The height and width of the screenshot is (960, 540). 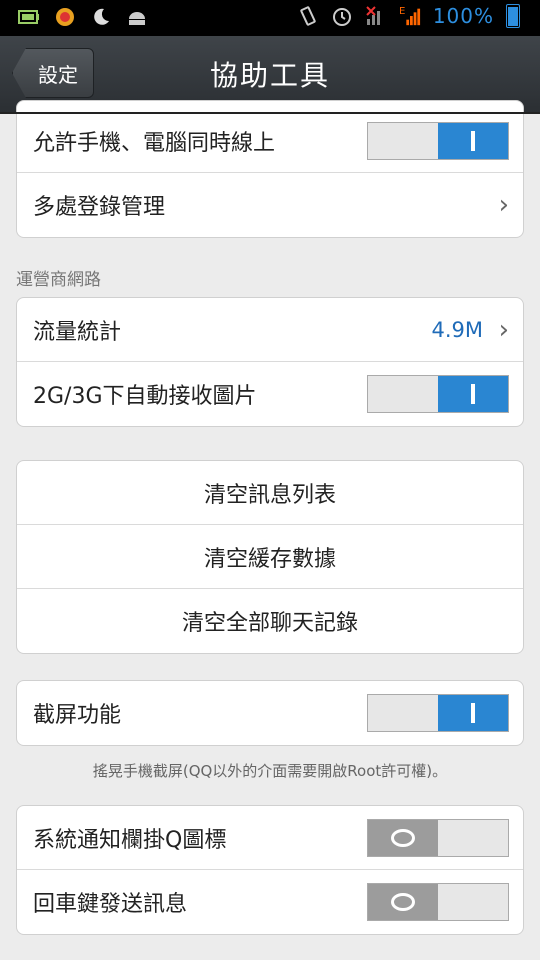 What do you see at coordinates (83, 17) in the screenshot?
I see `notification-icons` at bounding box center [83, 17].